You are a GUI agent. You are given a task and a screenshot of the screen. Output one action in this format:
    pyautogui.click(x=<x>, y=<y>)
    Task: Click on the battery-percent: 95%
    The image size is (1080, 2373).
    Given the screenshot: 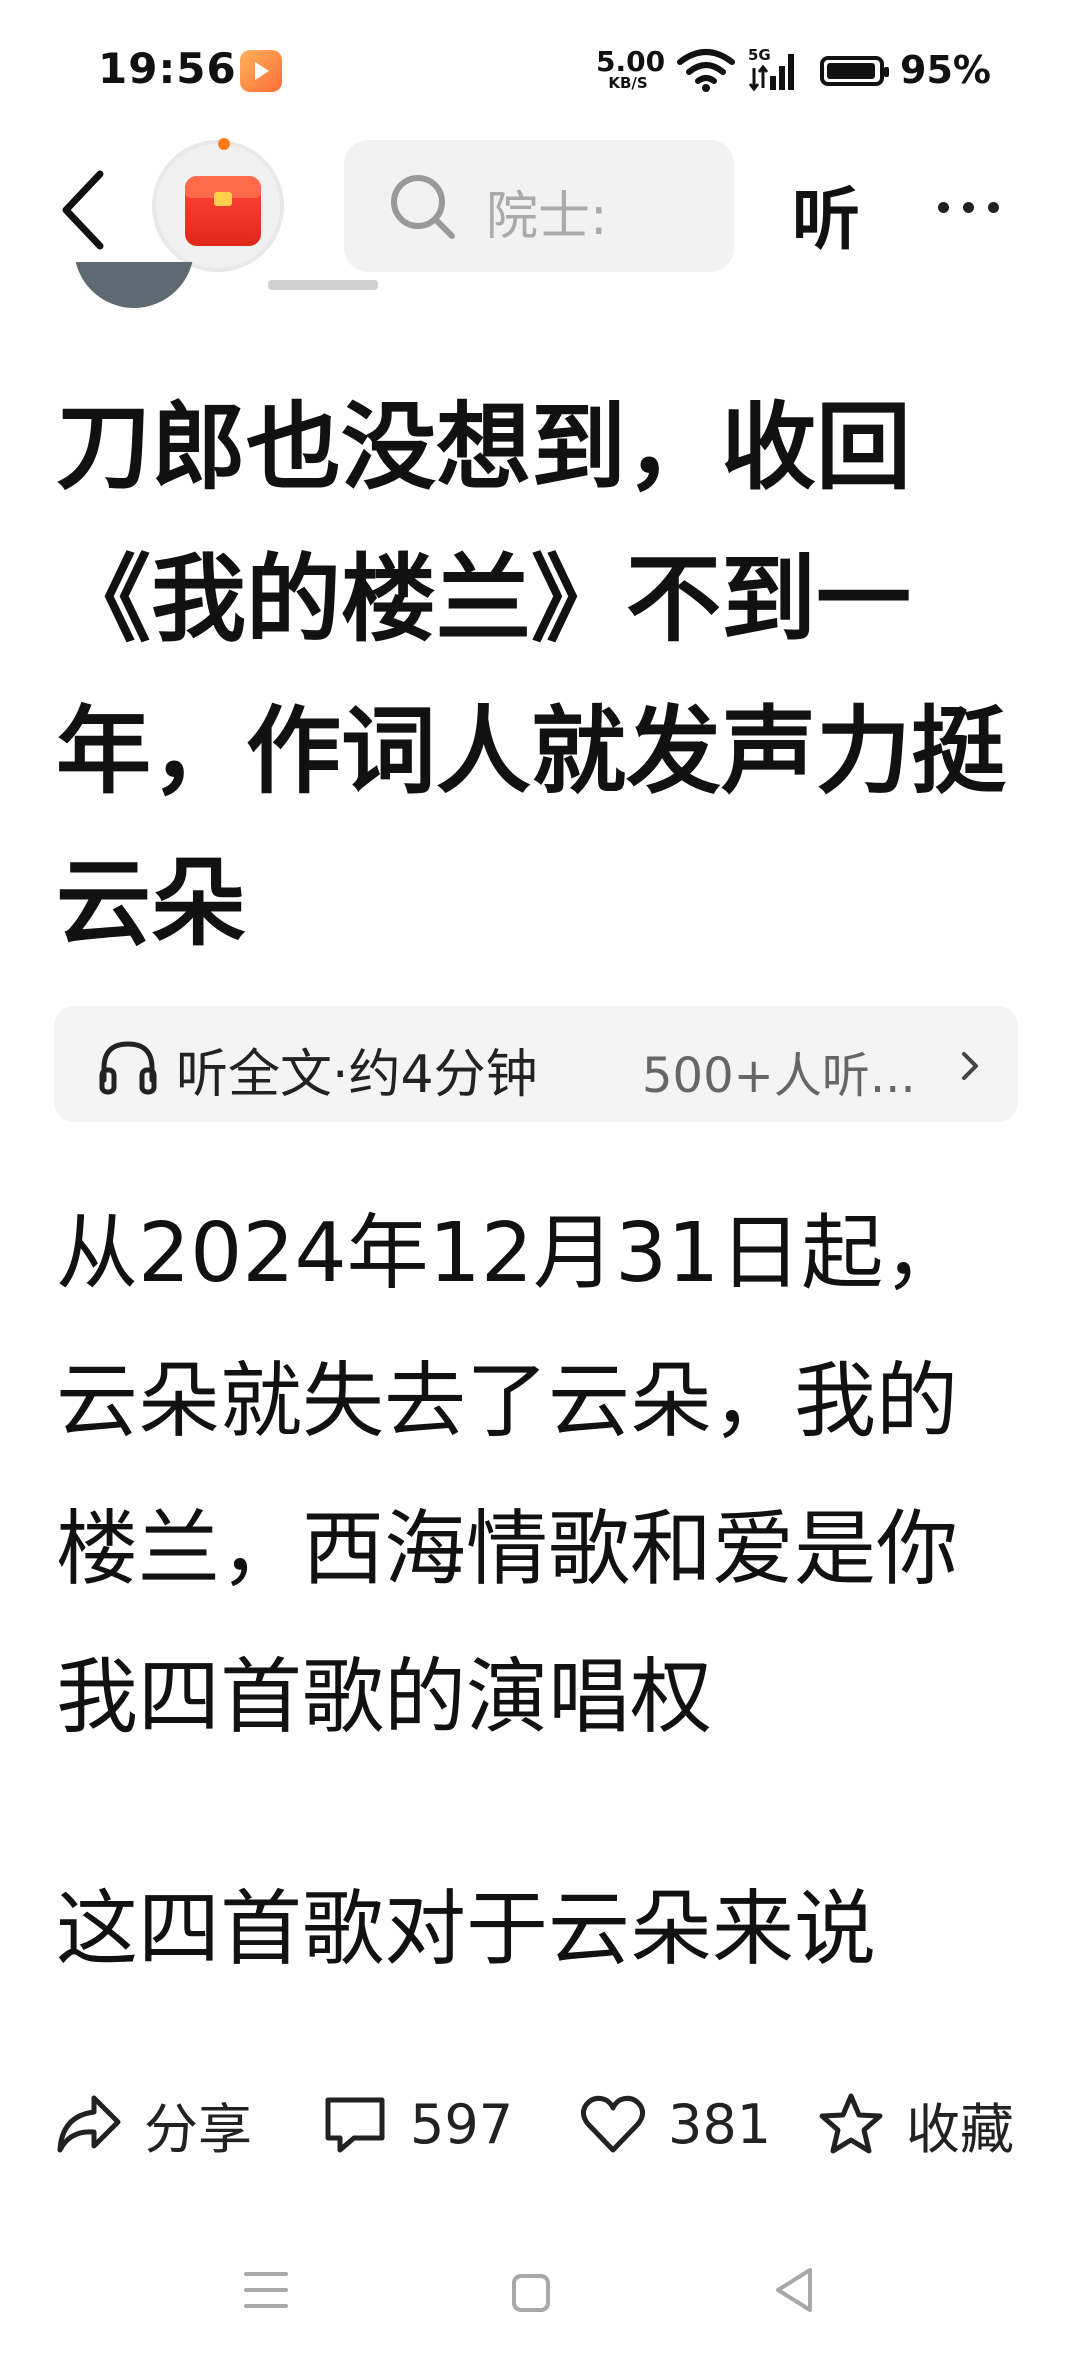 What is the action you would take?
    pyautogui.click(x=945, y=70)
    